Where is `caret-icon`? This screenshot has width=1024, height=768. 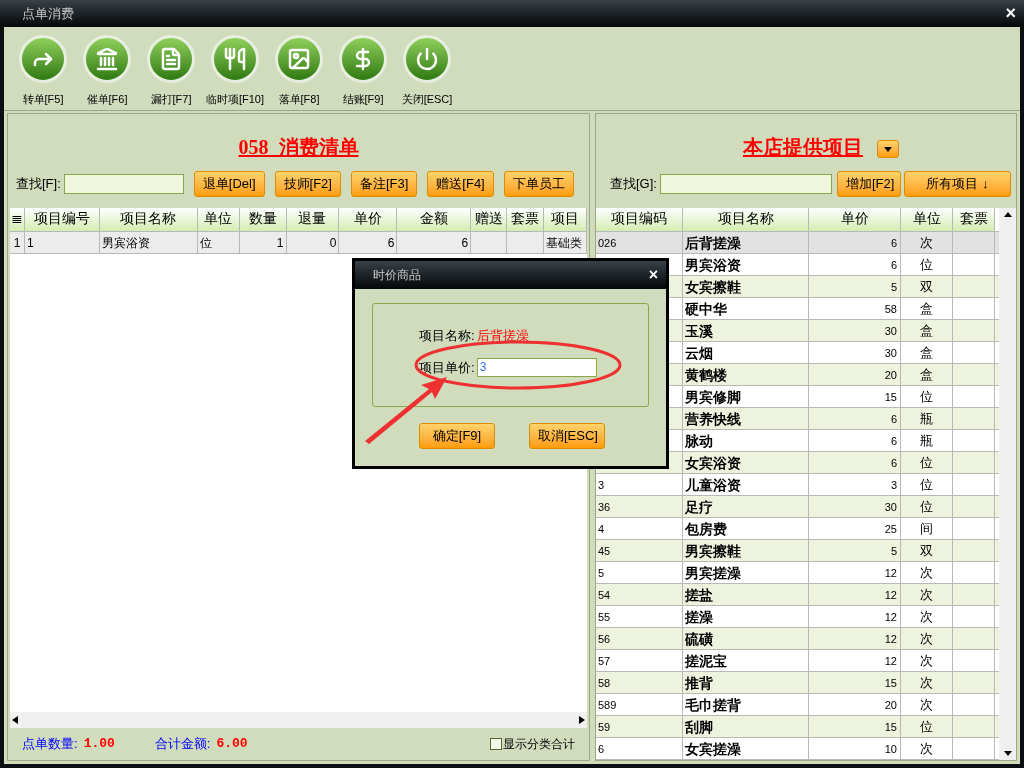 caret-icon is located at coordinates (888, 149).